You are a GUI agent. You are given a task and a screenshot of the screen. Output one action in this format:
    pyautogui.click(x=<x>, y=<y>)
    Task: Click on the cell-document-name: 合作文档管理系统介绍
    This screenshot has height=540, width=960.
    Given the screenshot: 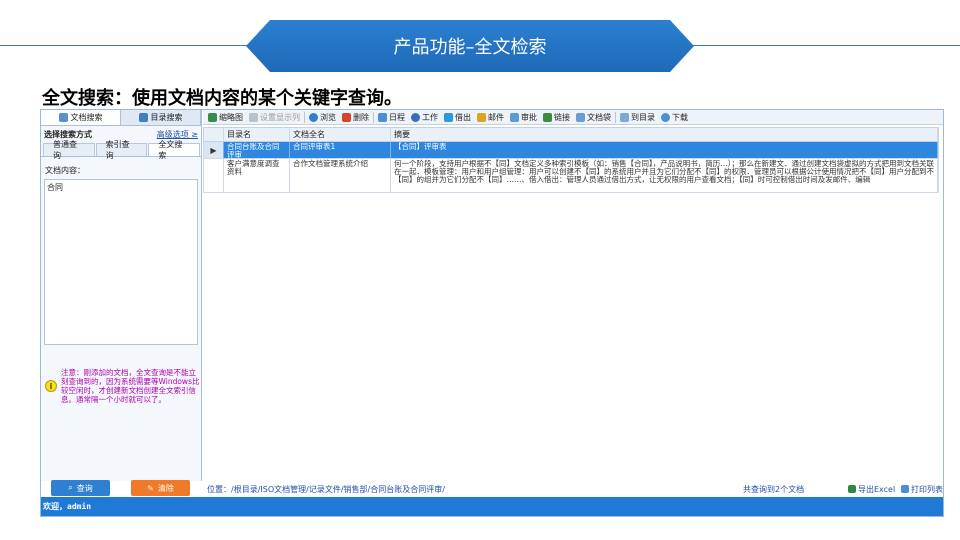 What is the action you would take?
    pyautogui.click(x=340, y=175)
    